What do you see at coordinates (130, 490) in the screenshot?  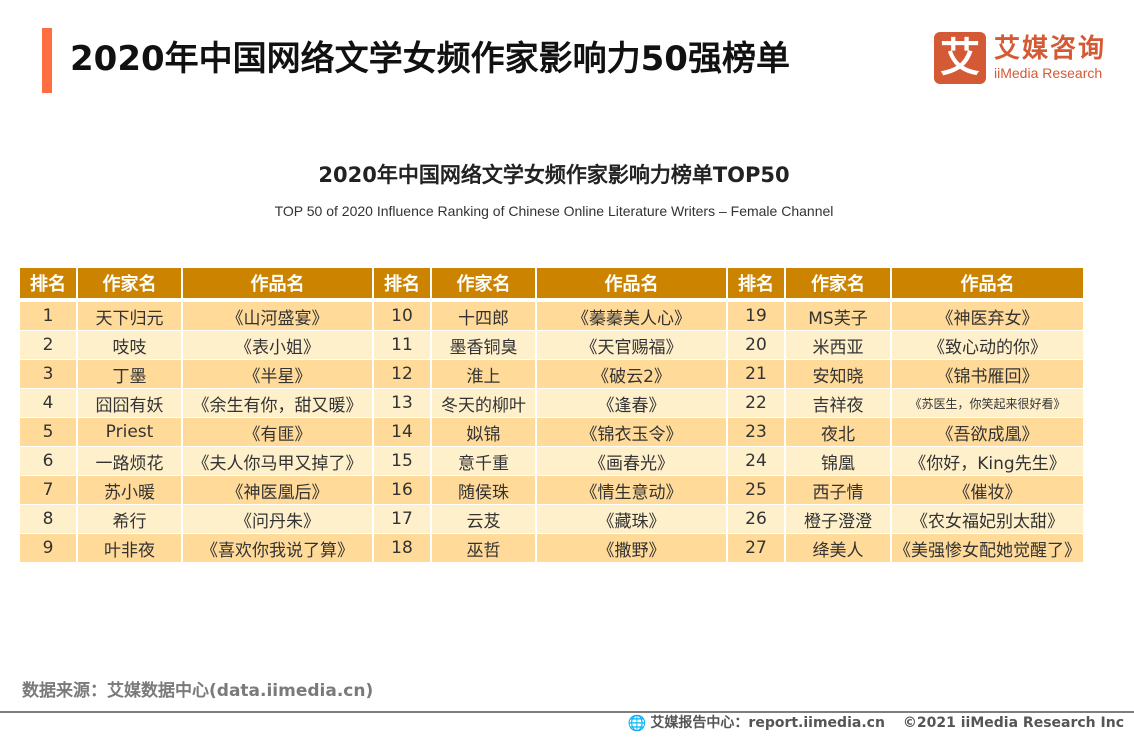 I see `author-cell: 苏小暖` at bounding box center [130, 490].